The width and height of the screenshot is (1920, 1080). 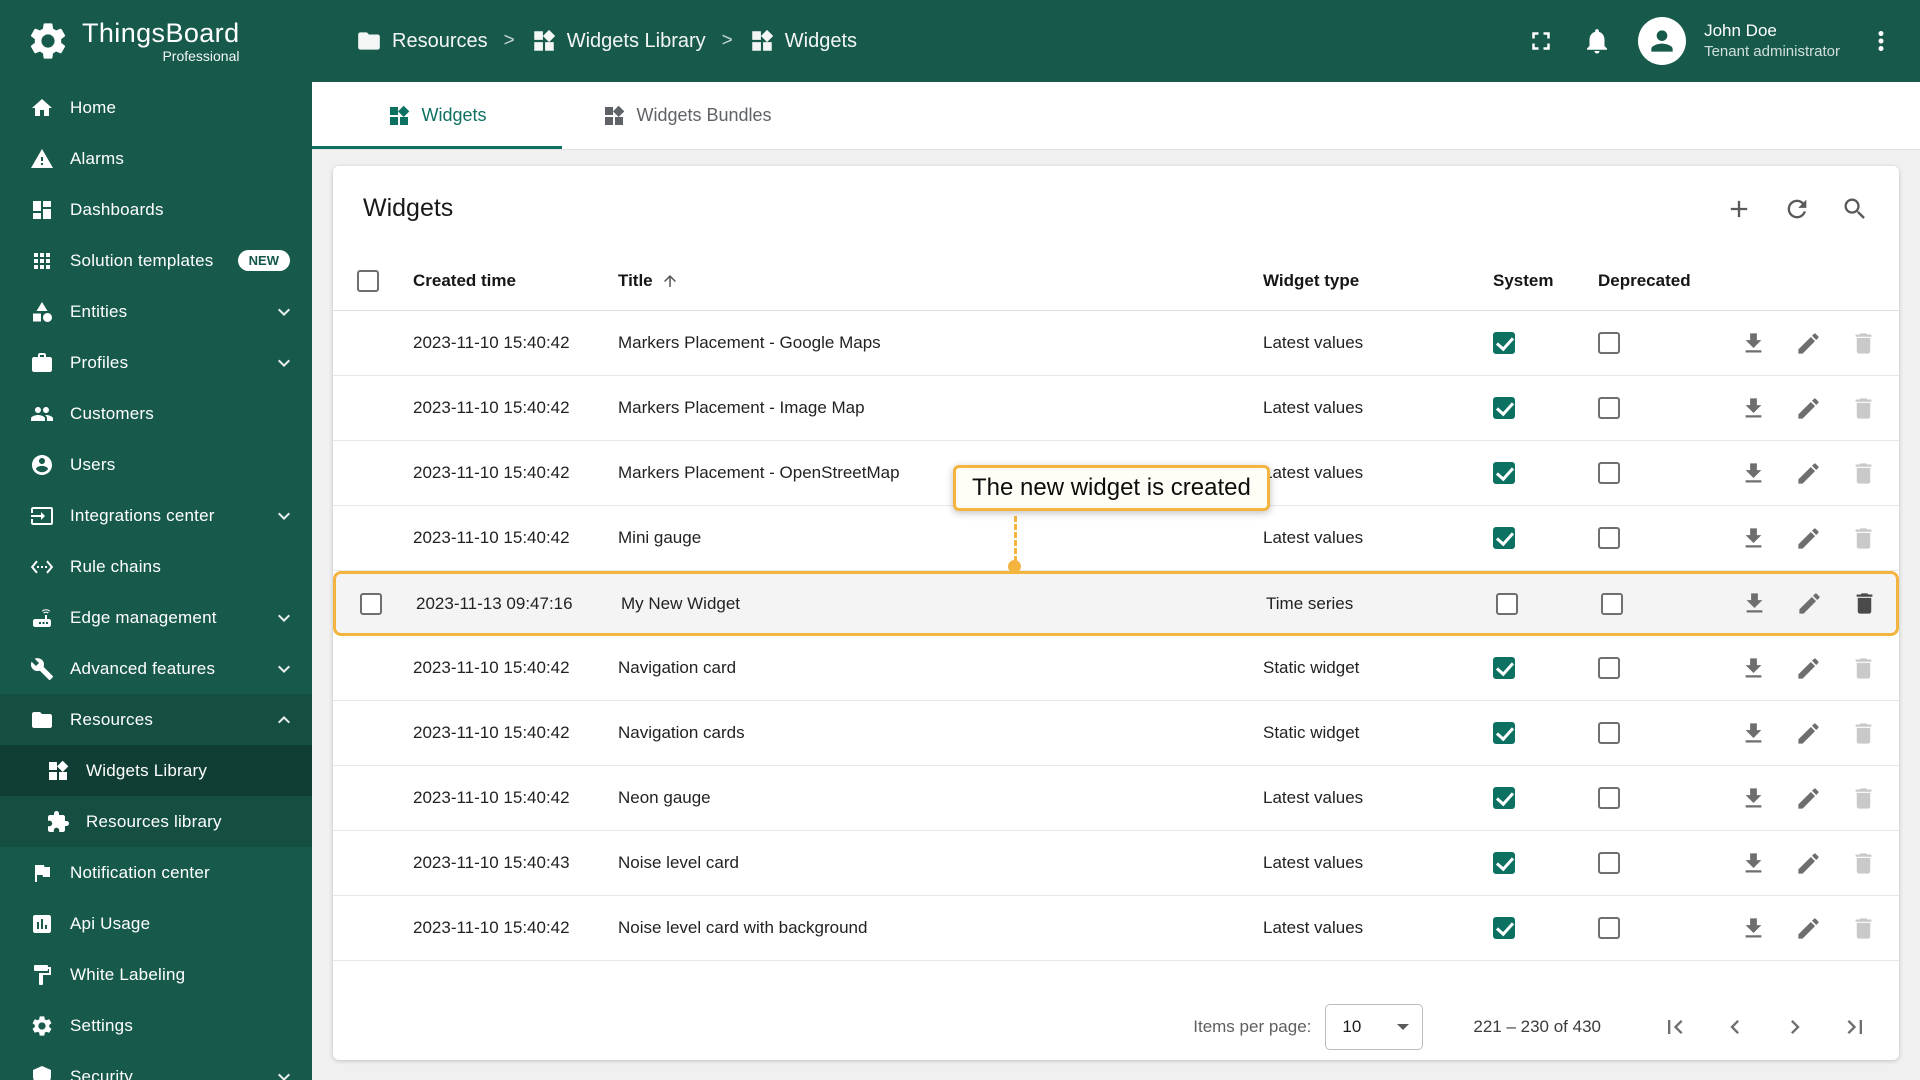 What do you see at coordinates (156, 1025) in the screenshot?
I see `sidebar-item-settings: Settings` at bounding box center [156, 1025].